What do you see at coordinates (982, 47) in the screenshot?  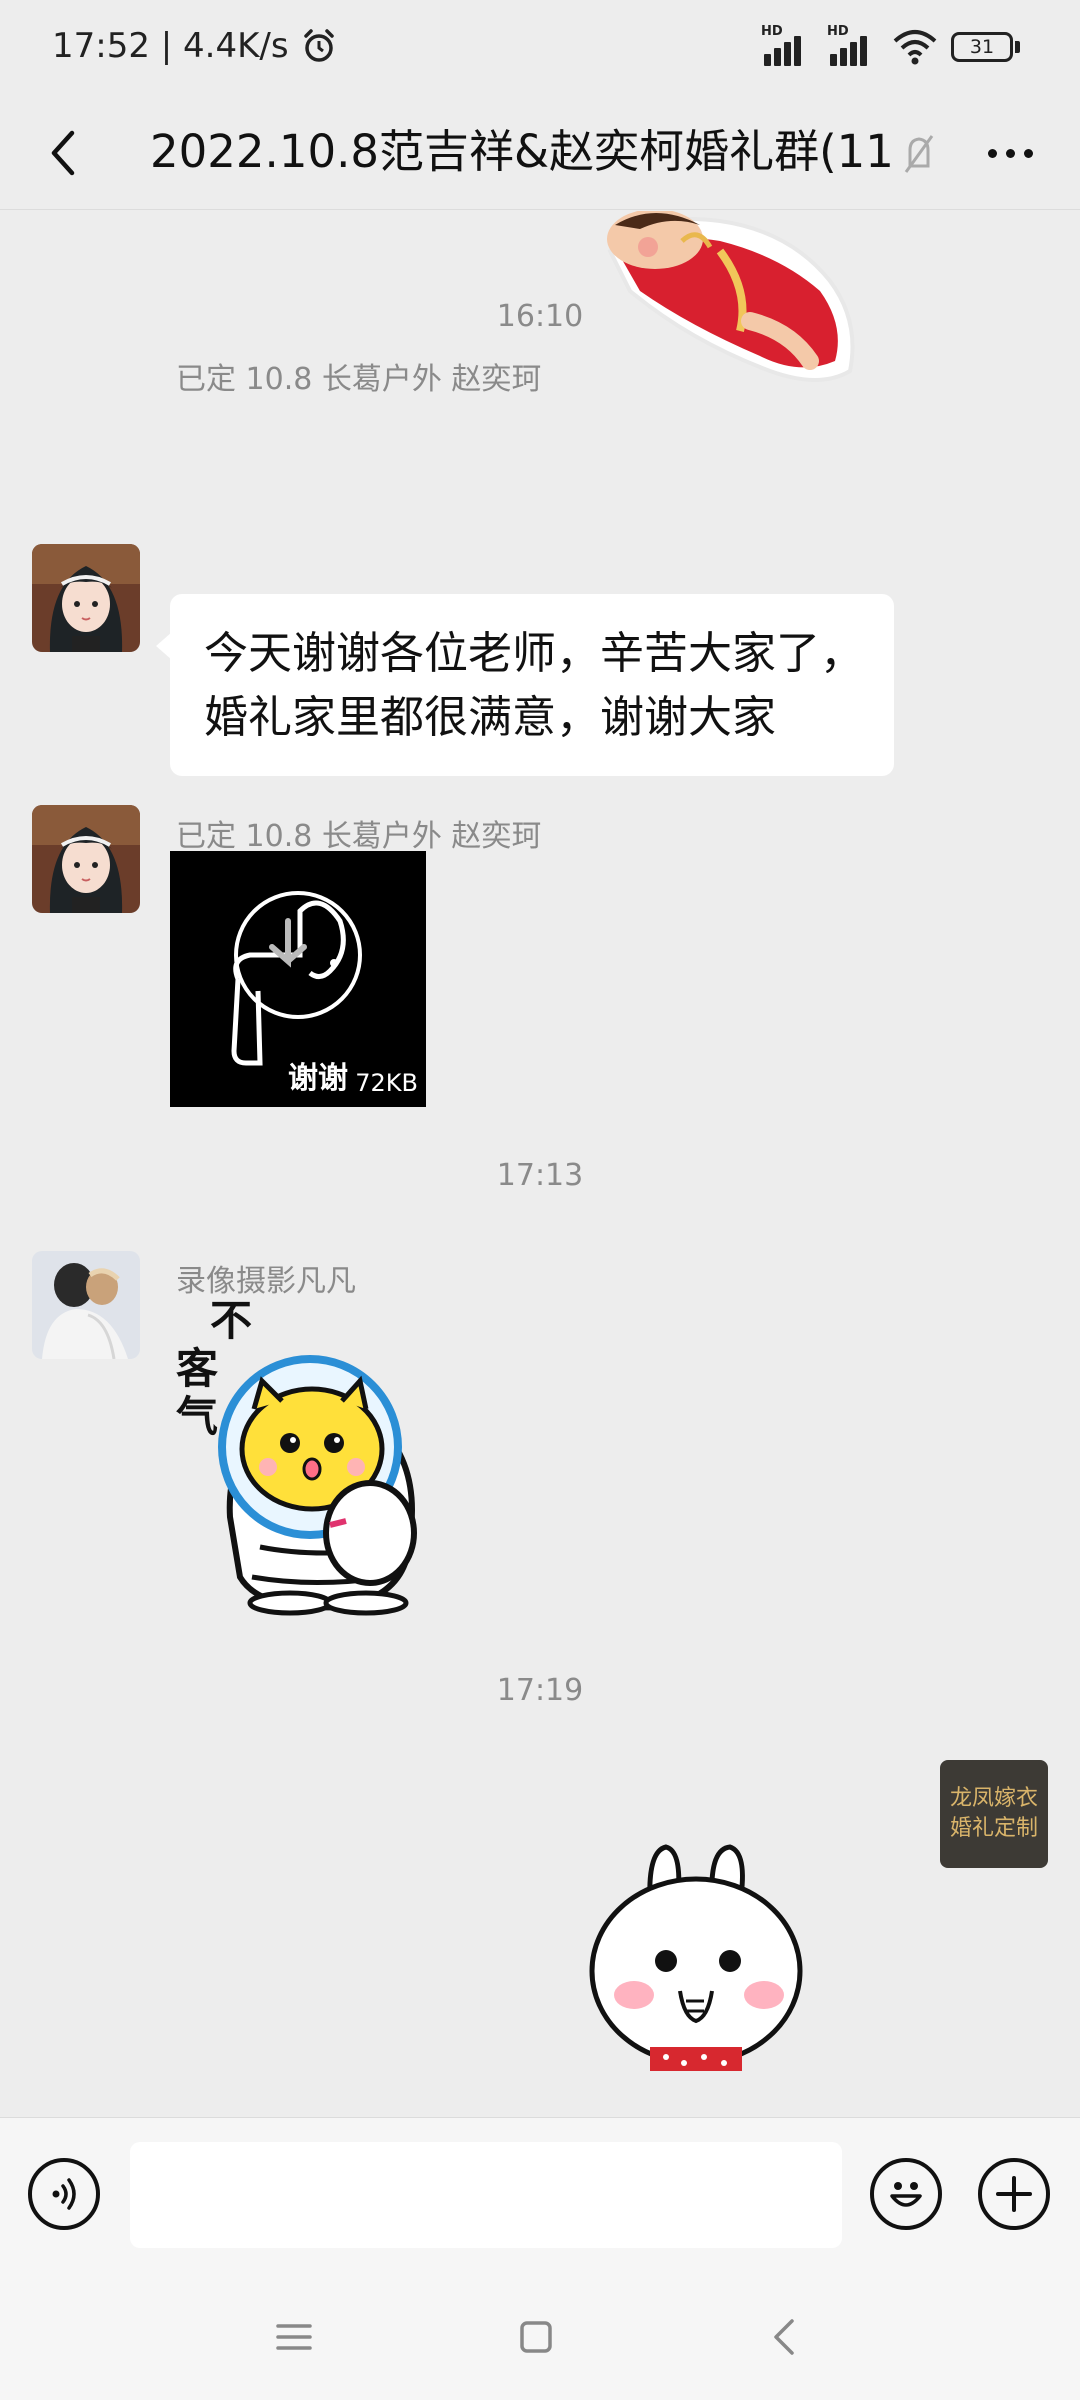 I see `battery-level: 31` at bounding box center [982, 47].